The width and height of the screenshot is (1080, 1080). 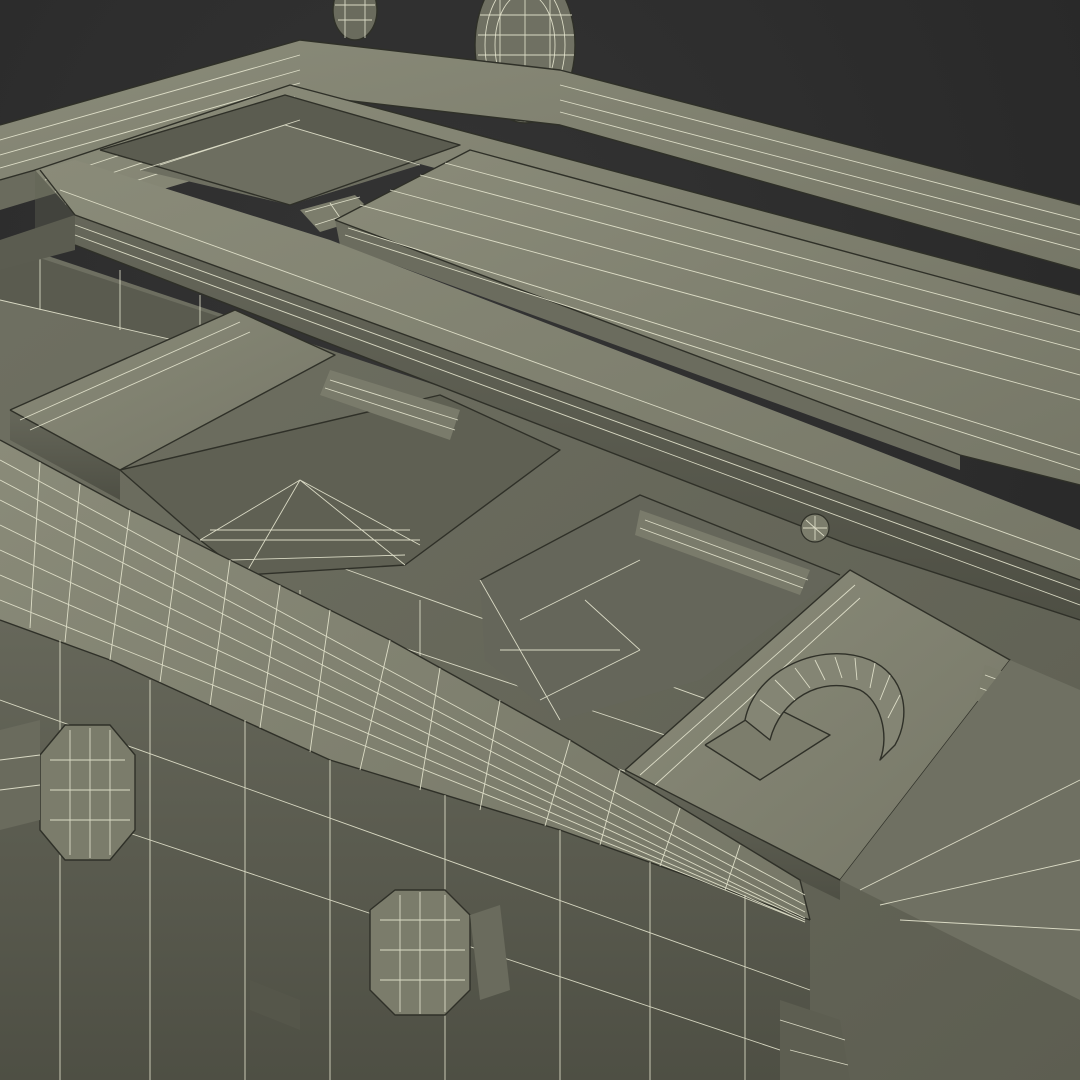 I want to click on spring-clamp-right, so click(x=439, y=952).